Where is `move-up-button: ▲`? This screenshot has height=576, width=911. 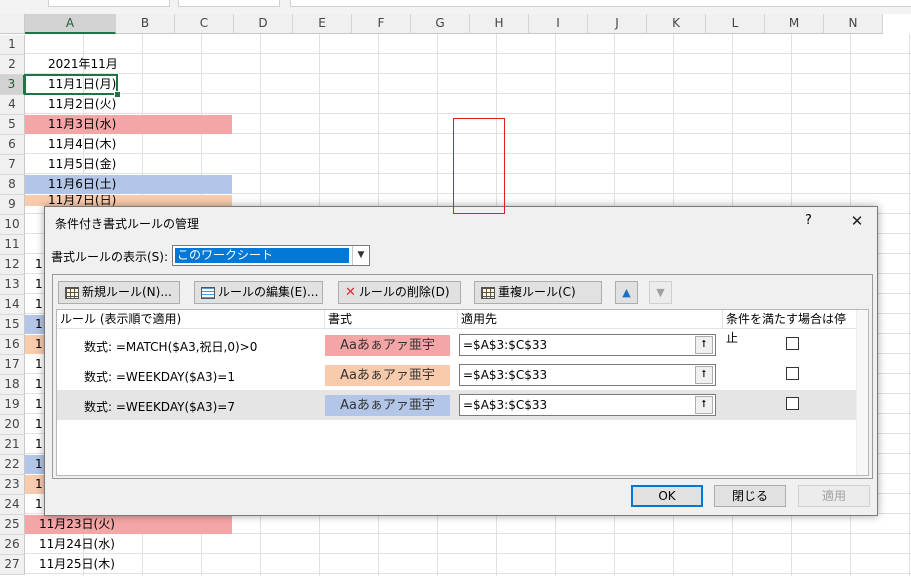
move-up-button: ▲ is located at coordinates (626, 292).